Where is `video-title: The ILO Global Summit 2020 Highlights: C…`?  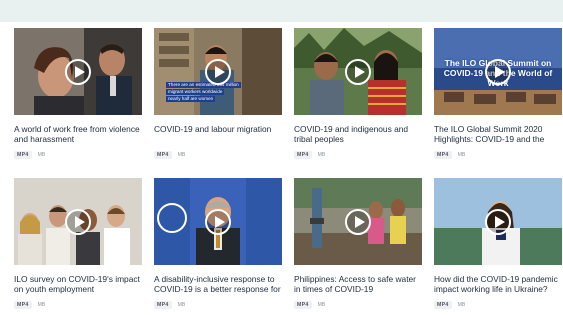
video-title: The ILO Global Summit 2020 Highlights: C… is located at coordinates (498, 134).